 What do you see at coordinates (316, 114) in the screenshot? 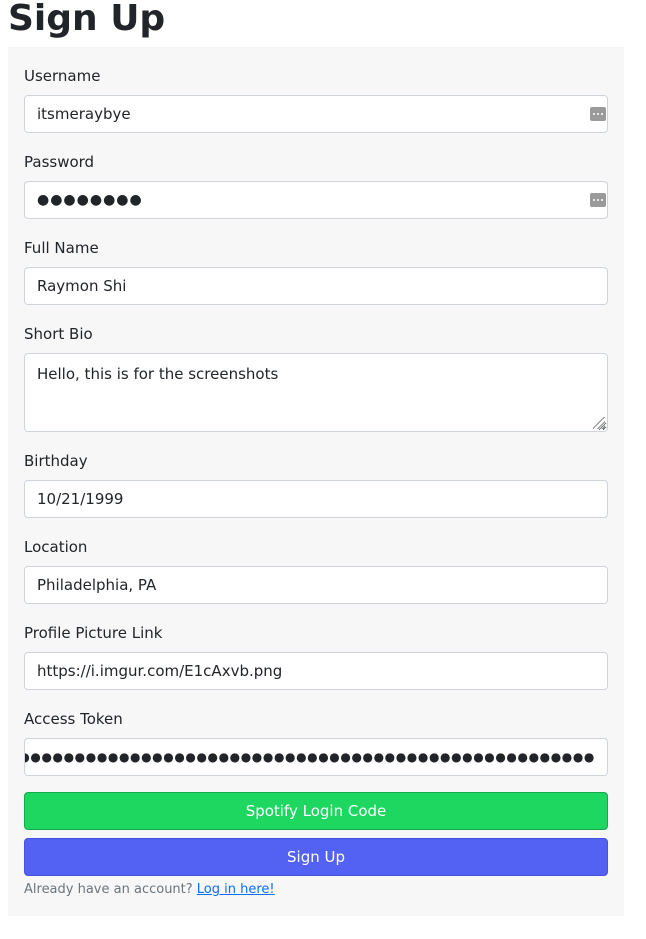
I see `username-input` at bounding box center [316, 114].